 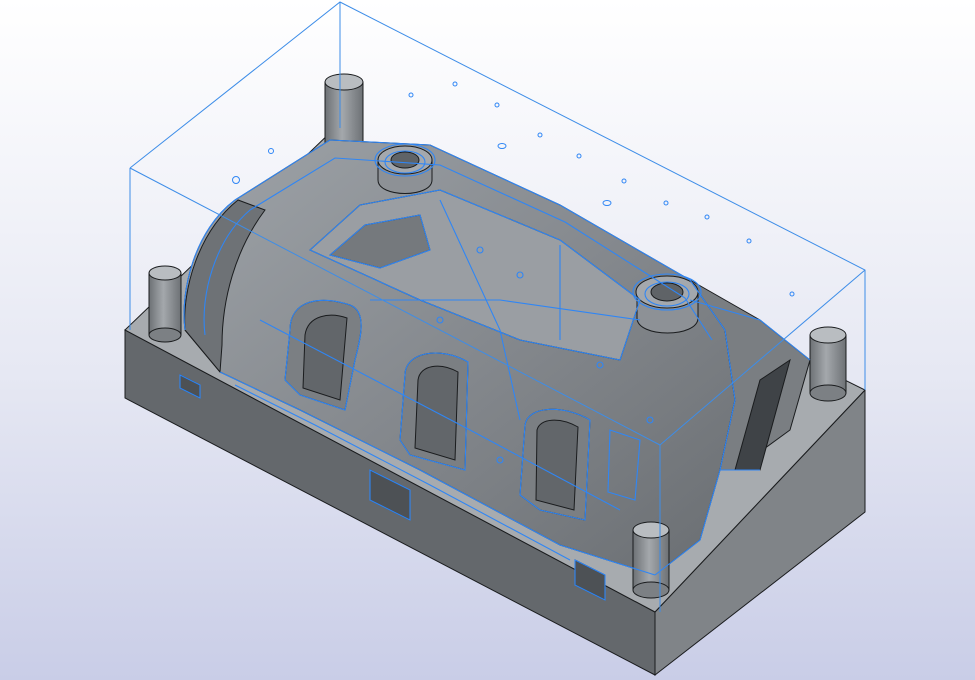 I want to click on guide-pin-left, so click(x=165, y=304).